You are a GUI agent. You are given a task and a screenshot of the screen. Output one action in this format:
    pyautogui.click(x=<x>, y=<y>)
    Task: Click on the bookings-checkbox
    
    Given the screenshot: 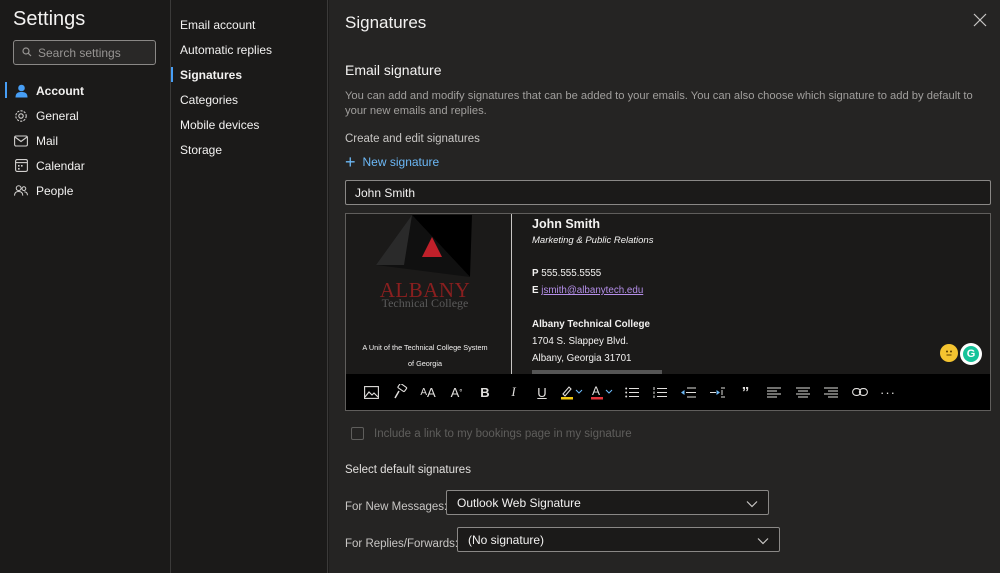 What is the action you would take?
    pyautogui.click(x=357, y=433)
    